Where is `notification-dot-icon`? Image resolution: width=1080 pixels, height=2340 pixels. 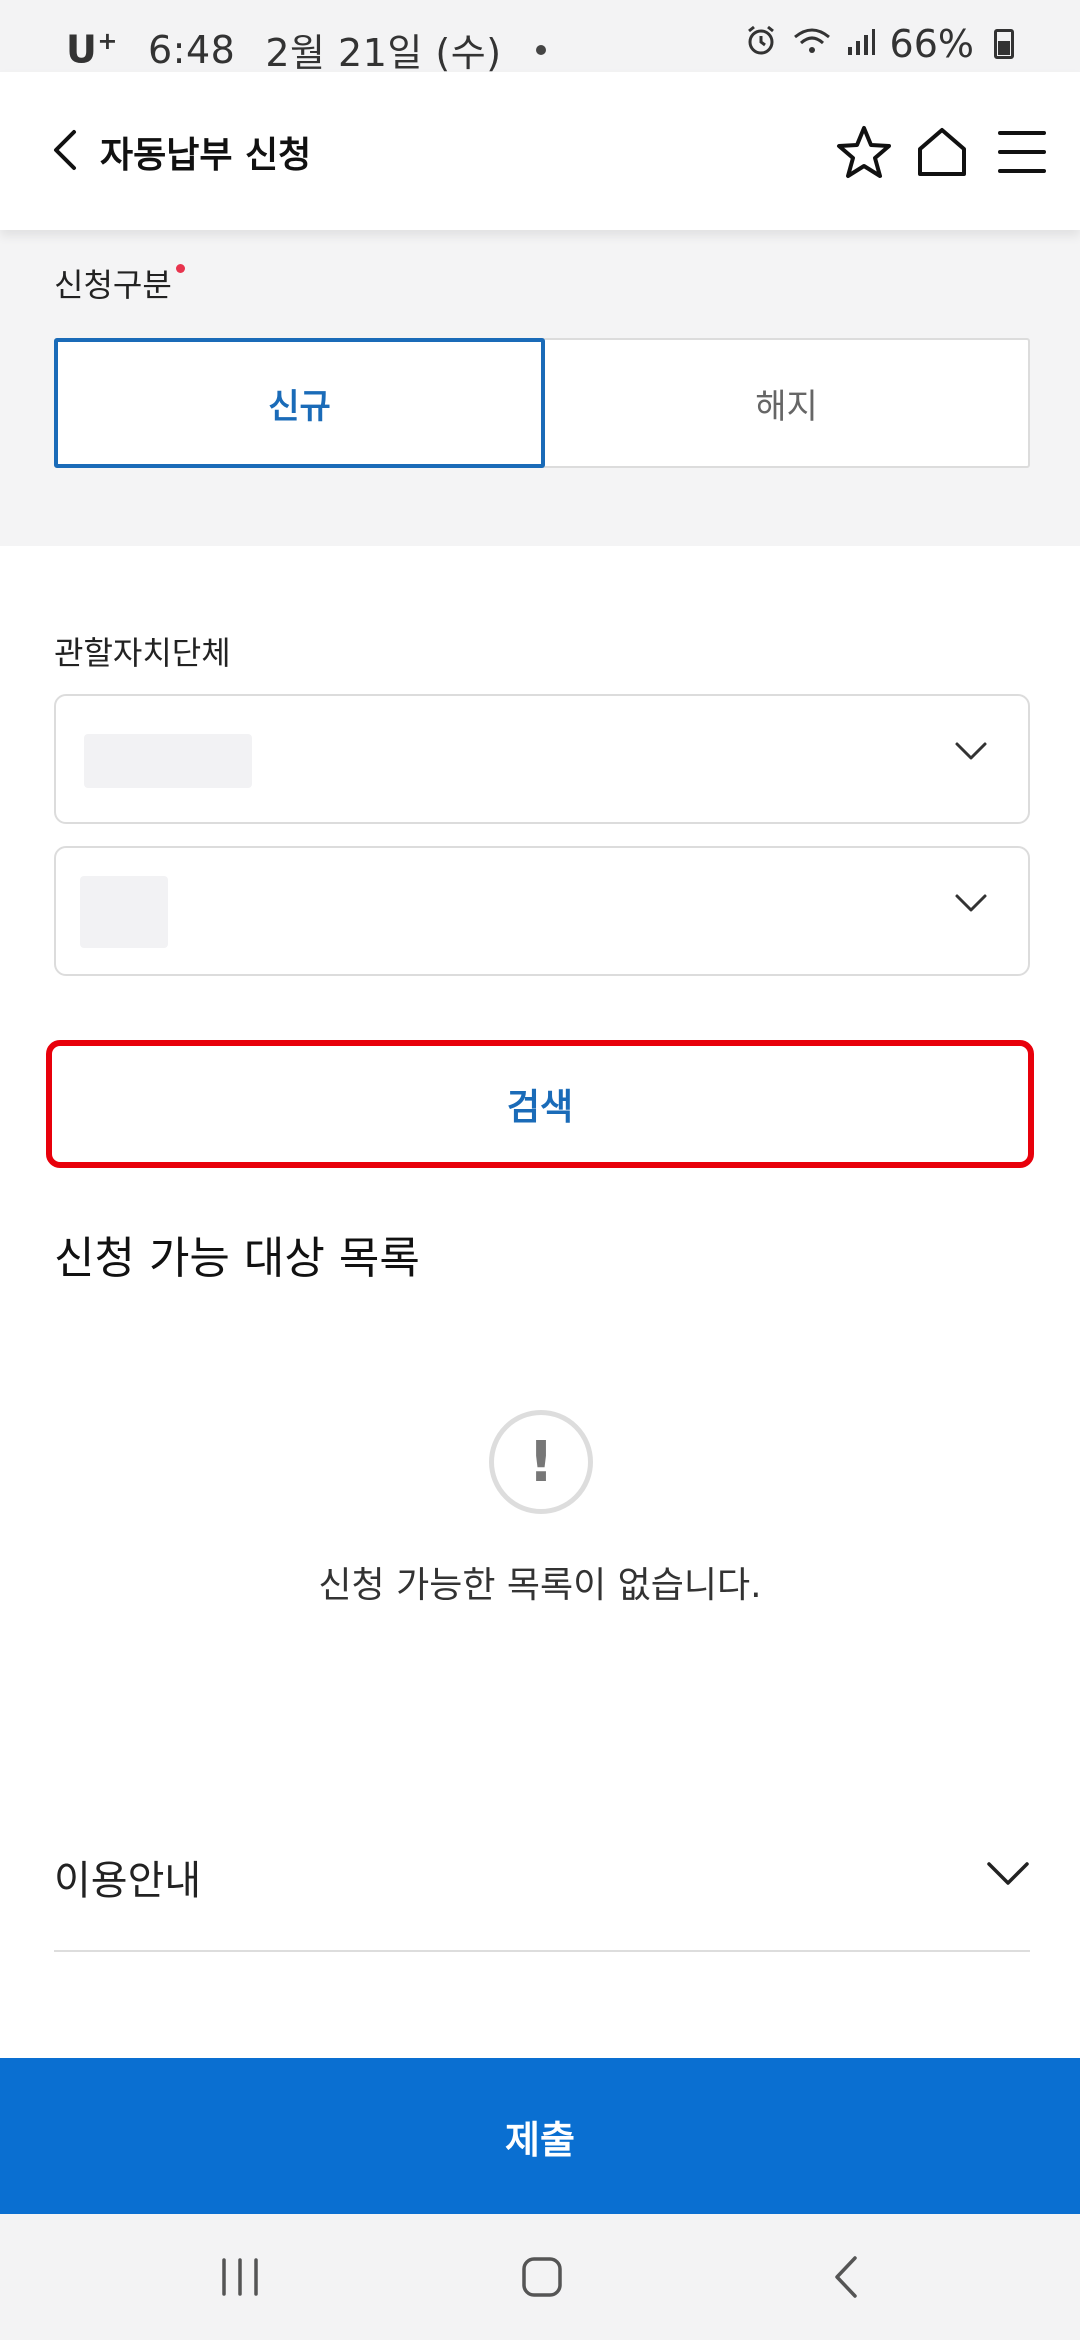 notification-dot-icon is located at coordinates (540, 49).